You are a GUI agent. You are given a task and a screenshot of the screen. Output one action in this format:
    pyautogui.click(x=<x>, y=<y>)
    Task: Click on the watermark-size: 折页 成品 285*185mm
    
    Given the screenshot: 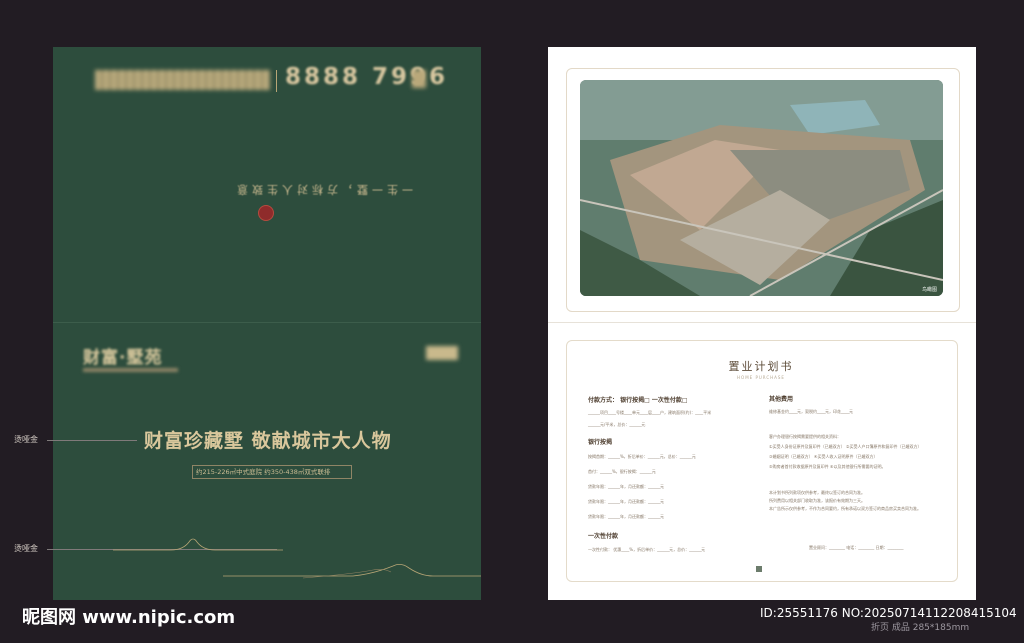 What is the action you would take?
    pyautogui.click(x=920, y=628)
    